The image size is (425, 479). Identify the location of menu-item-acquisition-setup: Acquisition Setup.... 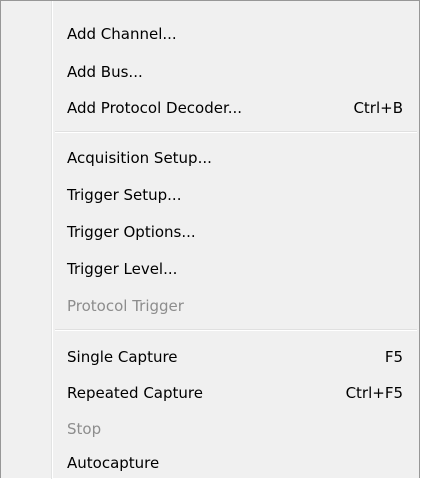
(236, 158).